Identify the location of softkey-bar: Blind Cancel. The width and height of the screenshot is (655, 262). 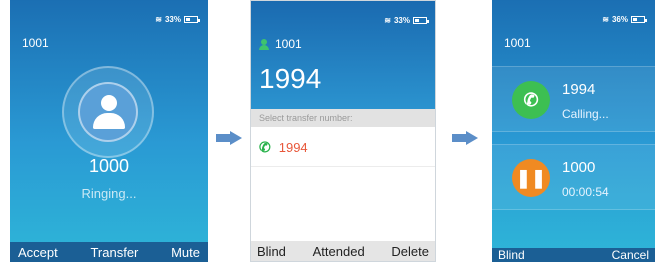
(573, 255).